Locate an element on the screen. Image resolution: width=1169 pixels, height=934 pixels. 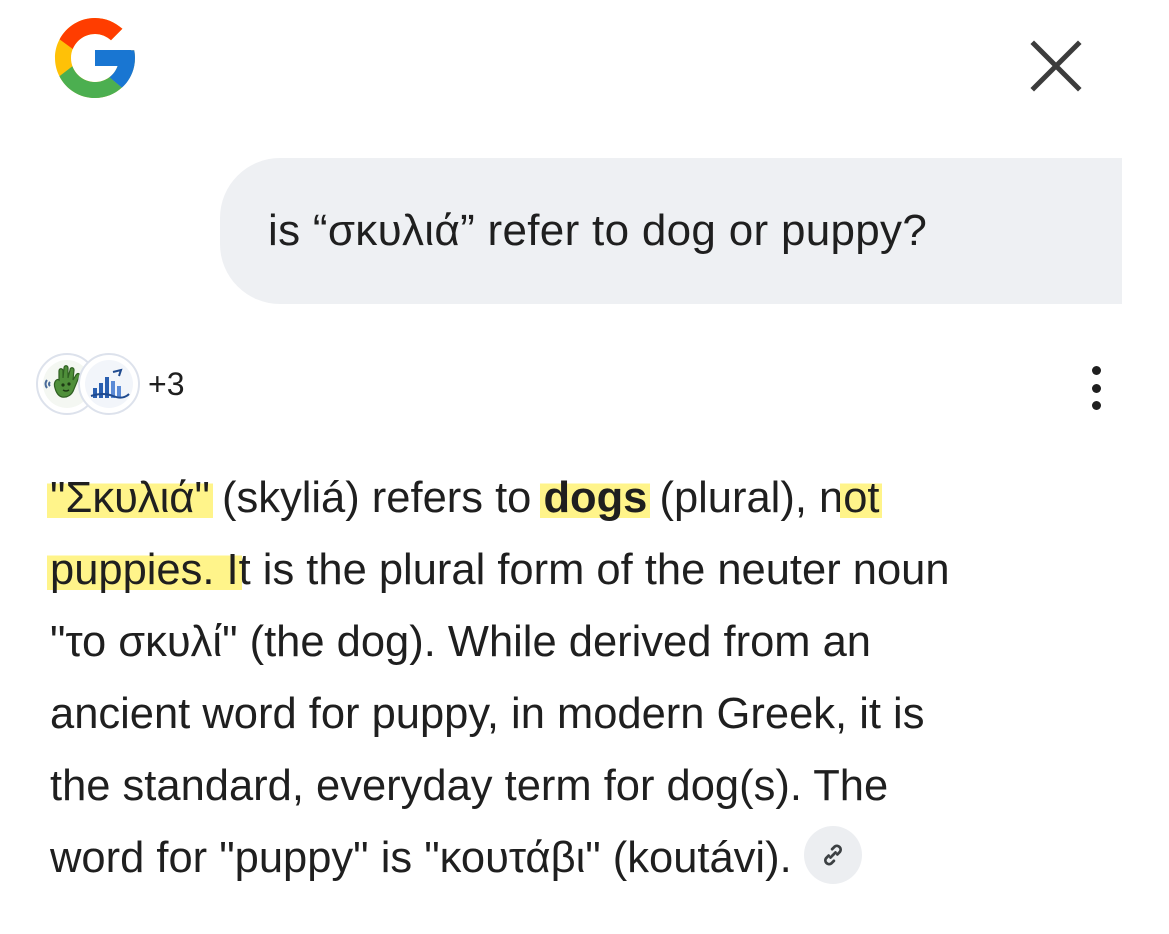
close-button is located at coordinates (1056, 66).